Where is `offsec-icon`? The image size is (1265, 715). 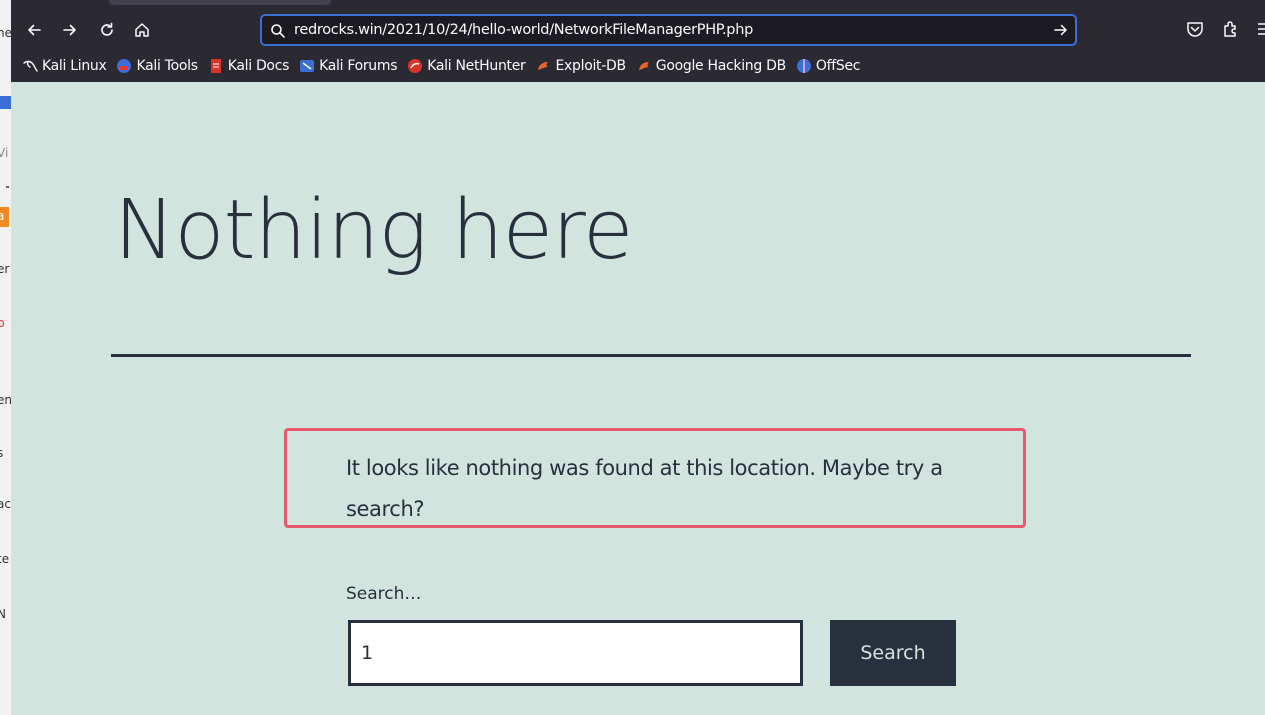 offsec-icon is located at coordinates (804, 66).